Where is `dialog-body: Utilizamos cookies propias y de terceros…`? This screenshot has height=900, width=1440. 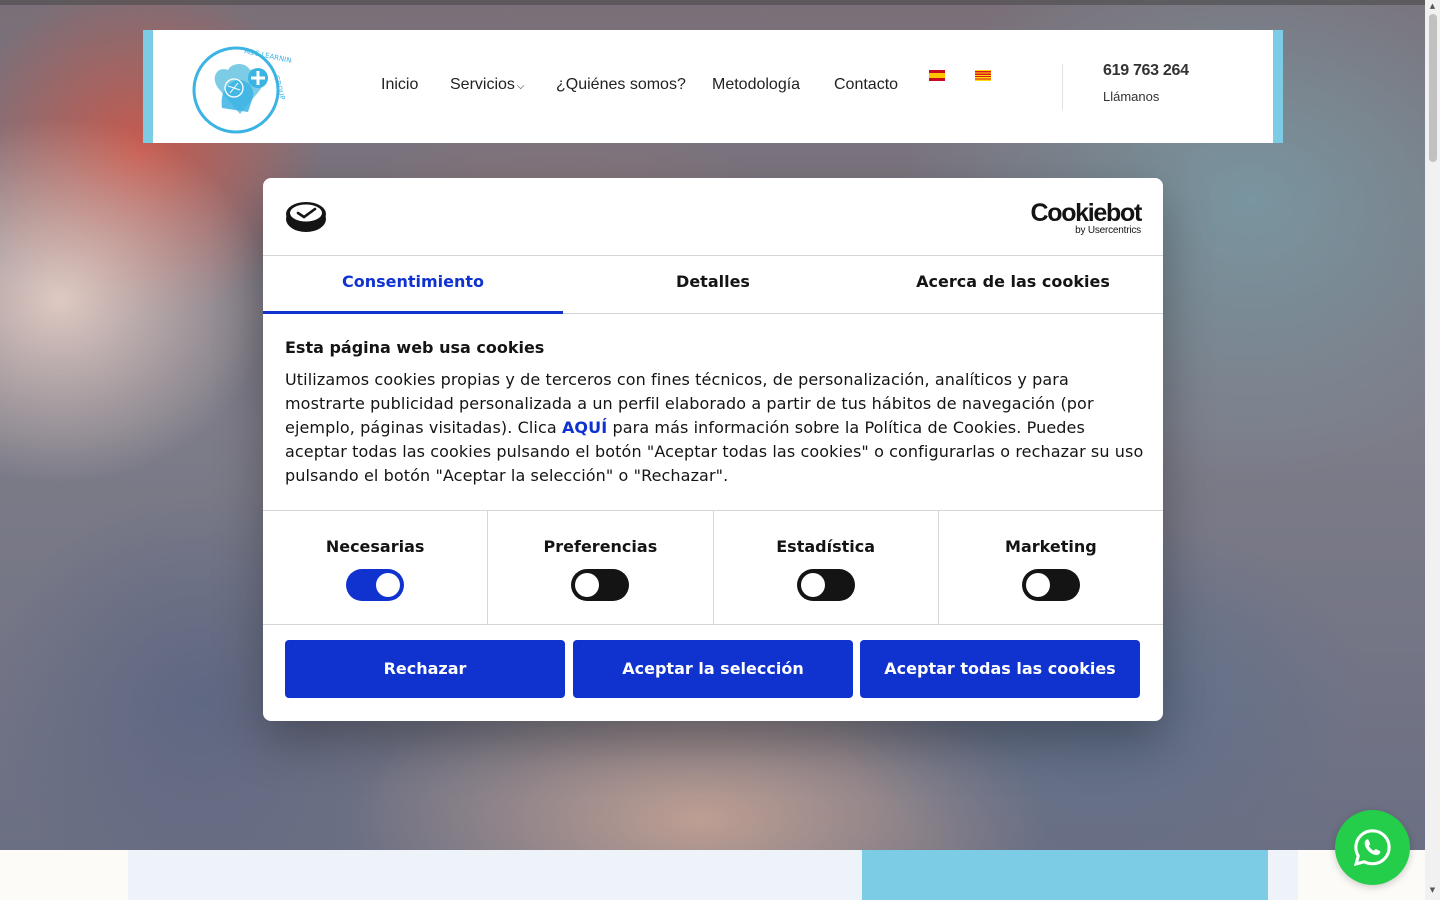
dialog-body: Utilizamos cookies propias y de terceros… is located at coordinates (715, 428).